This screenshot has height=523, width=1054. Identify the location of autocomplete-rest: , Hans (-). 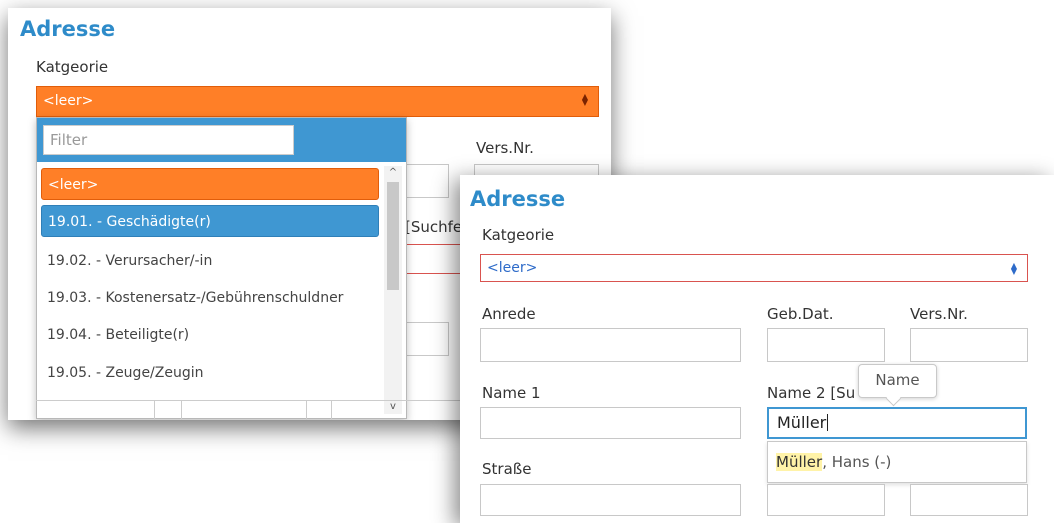
(857, 462).